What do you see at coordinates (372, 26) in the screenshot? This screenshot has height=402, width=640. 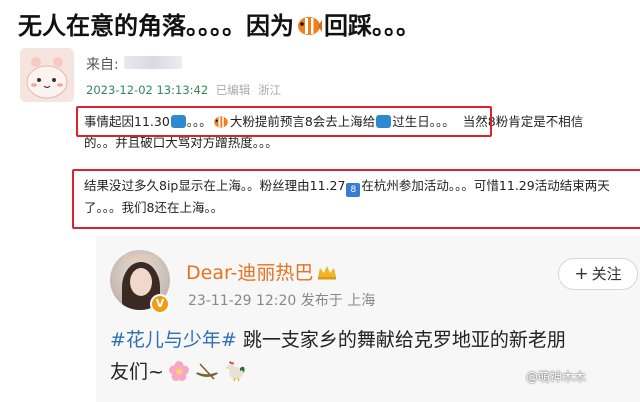 I see `title-text-part2: 回踩。。。` at bounding box center [372, 26].